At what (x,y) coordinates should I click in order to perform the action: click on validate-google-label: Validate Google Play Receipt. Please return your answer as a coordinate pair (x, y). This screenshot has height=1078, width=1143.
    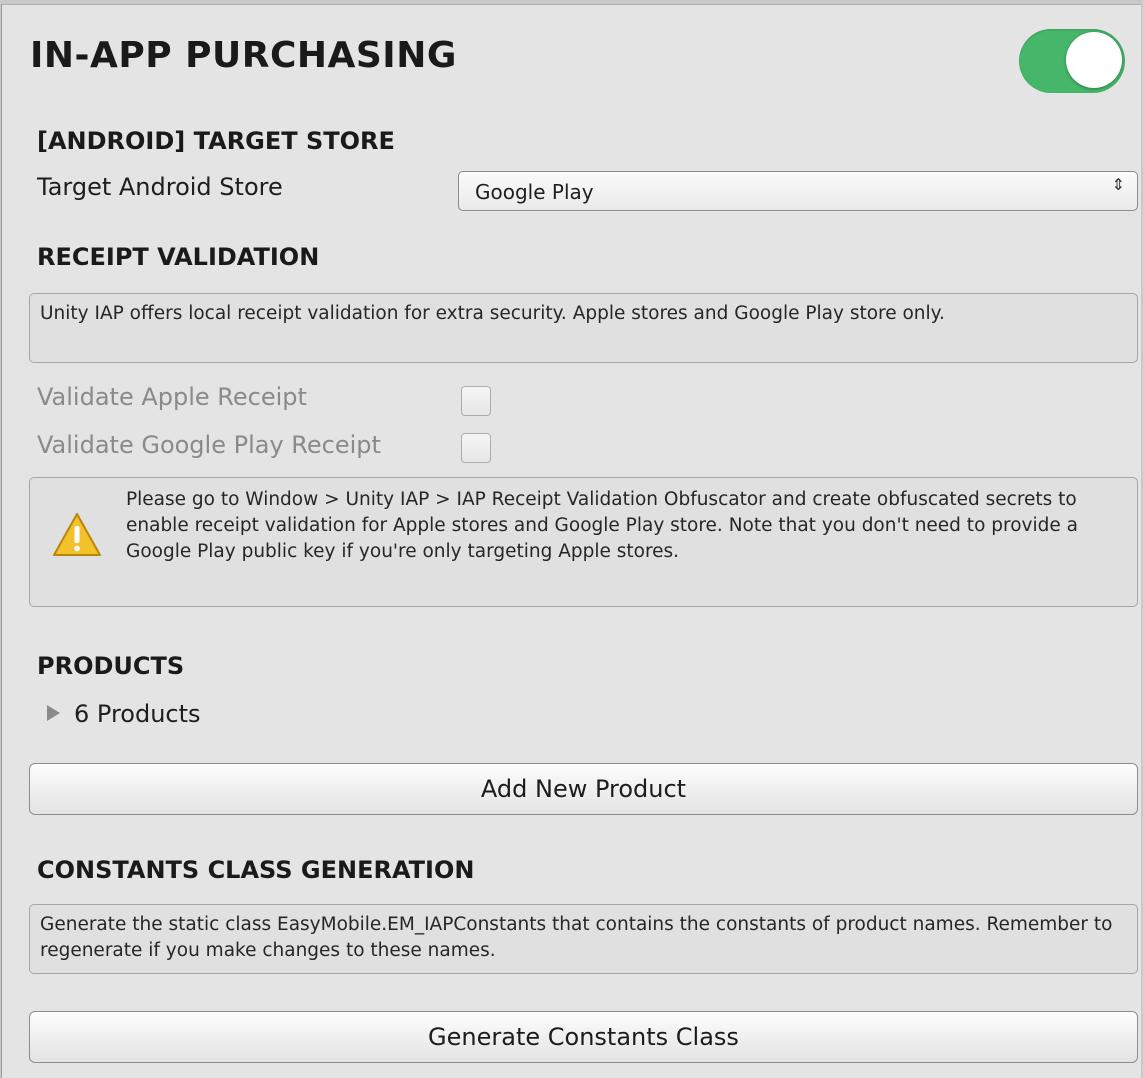
    Looking at the image, I should click on (209, 445).